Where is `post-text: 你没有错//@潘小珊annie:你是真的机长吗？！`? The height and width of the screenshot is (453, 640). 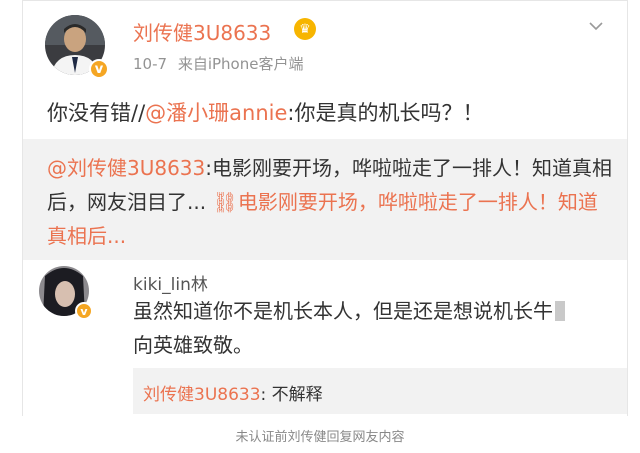 post-text: 你没有错//@潘小珊annie:你是真的机长吗？！ is located at coordinates (265, 112).